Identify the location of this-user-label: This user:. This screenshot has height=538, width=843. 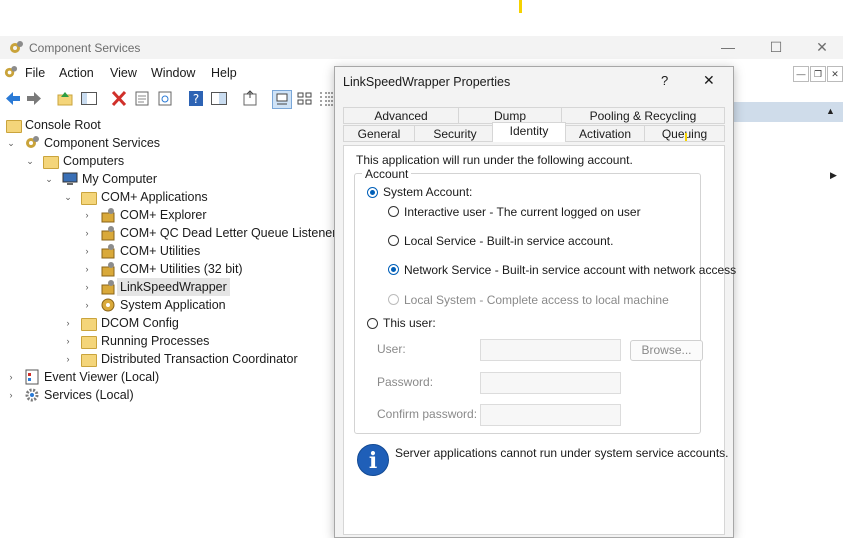
(409, 323).